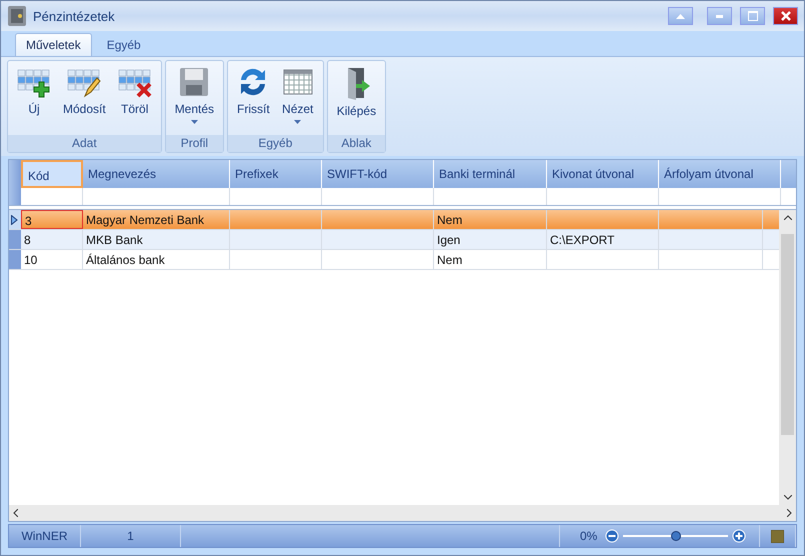 Image resolution: width=805 pixels, height=556 pixels. Describe the element at coordinates (788, 217) in the screenshot. I see `scroll-up-icon` at that location.